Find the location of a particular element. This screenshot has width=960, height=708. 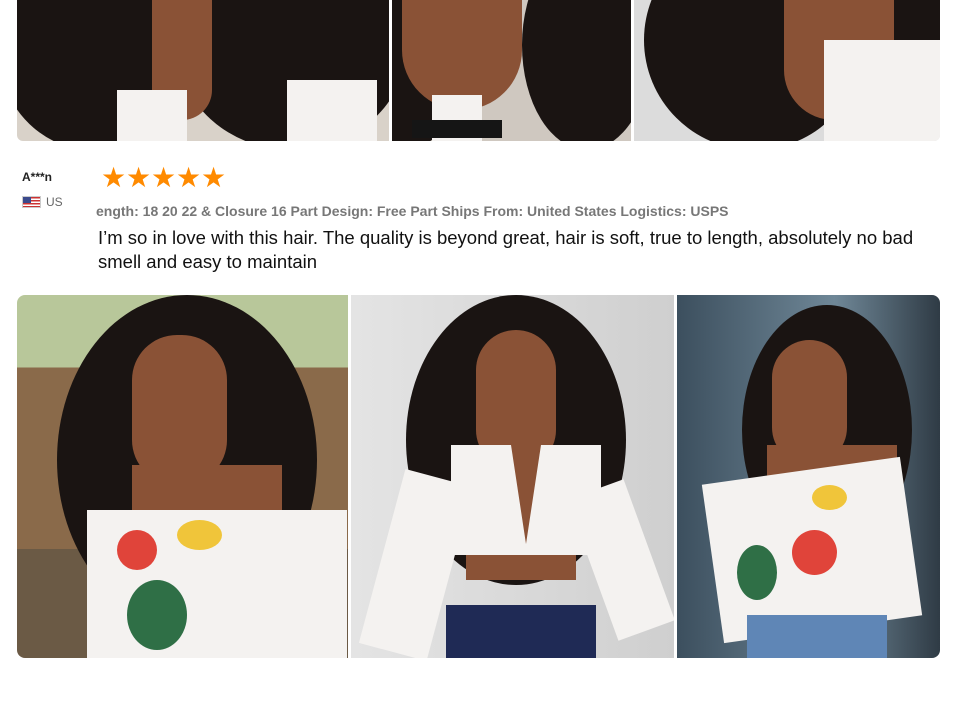

reviewer-name: A***n is located at coordinates (37, 177).